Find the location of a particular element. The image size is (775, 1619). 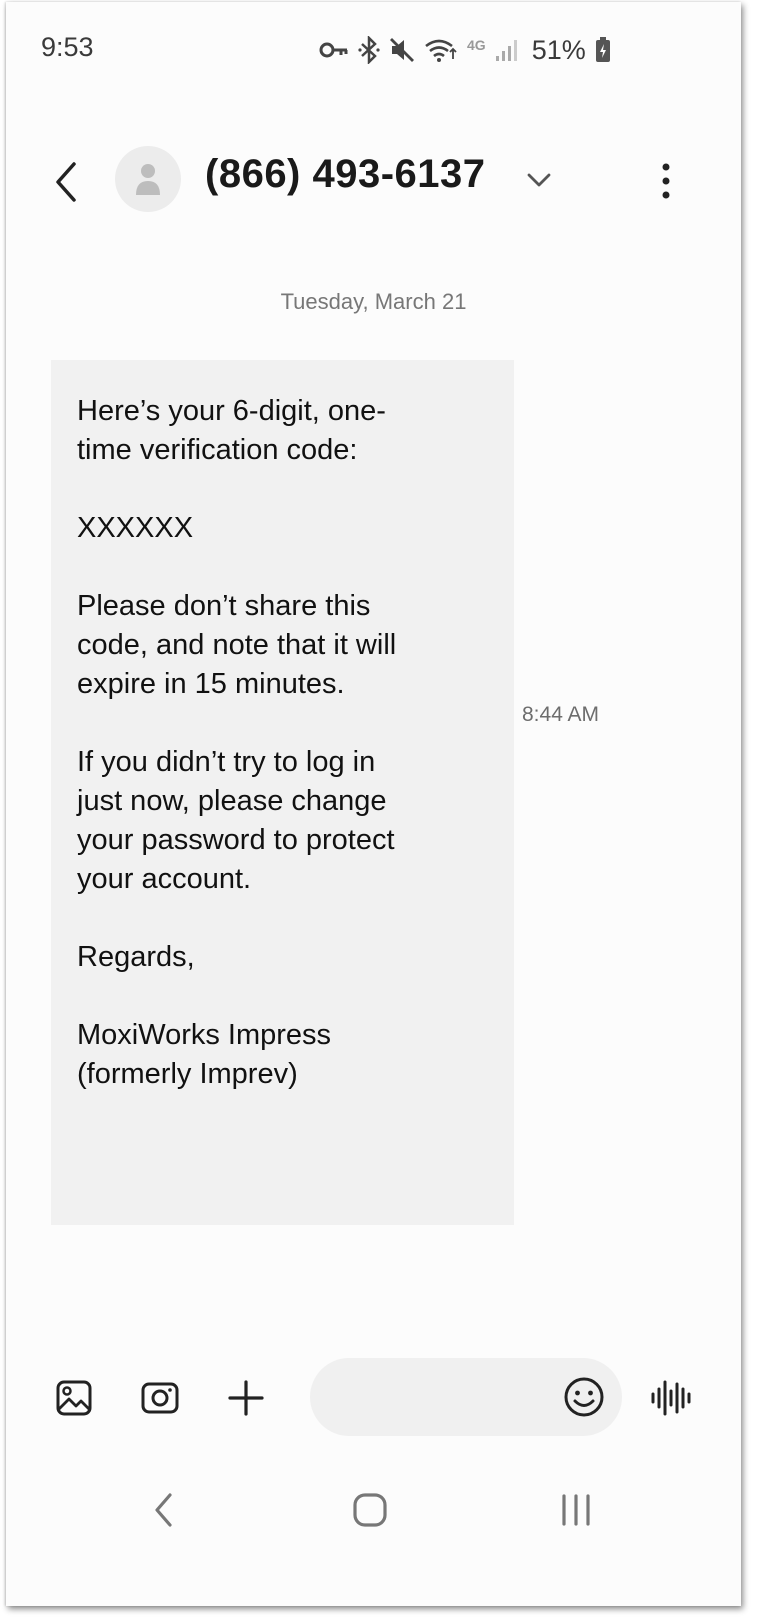

bluetooth-icon is located at coordinates (369, 50).